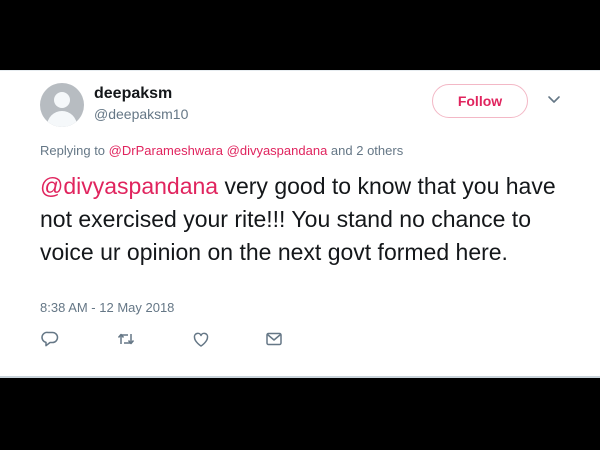 The width and height of the screenshot is (600, 450). What do you see at coordinates (201, 339) in the screenshot?
I see `like-icon` at bounding box center [201, 339].